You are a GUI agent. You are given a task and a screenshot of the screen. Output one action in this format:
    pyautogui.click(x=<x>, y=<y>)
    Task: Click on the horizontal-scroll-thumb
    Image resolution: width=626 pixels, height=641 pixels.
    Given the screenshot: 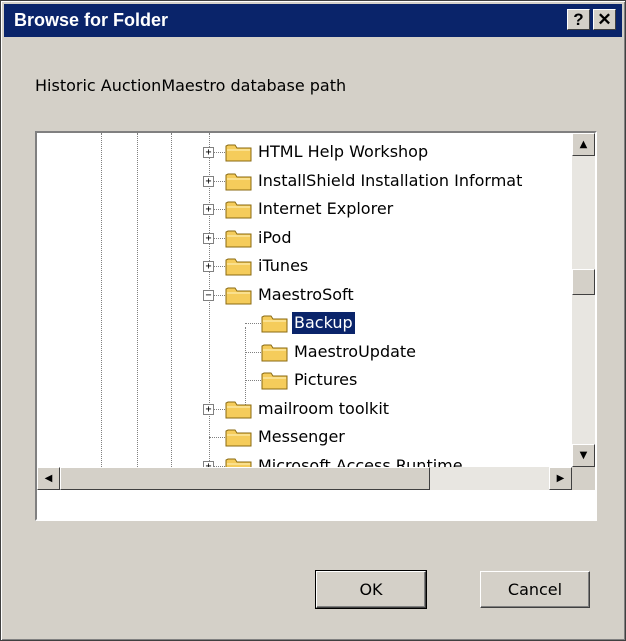 What is the action you would take?
    pyautogui.click(x=245, y=478)
    